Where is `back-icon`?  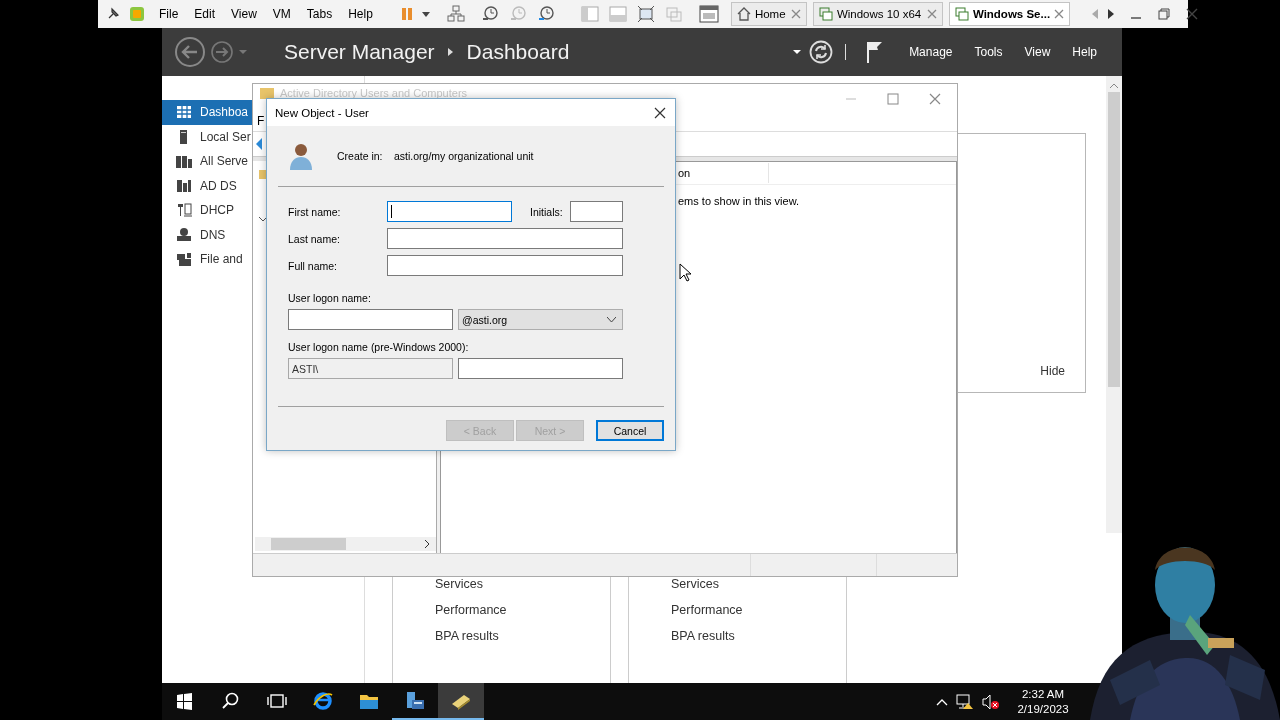
back-icon is located at coordinates (190, 52).